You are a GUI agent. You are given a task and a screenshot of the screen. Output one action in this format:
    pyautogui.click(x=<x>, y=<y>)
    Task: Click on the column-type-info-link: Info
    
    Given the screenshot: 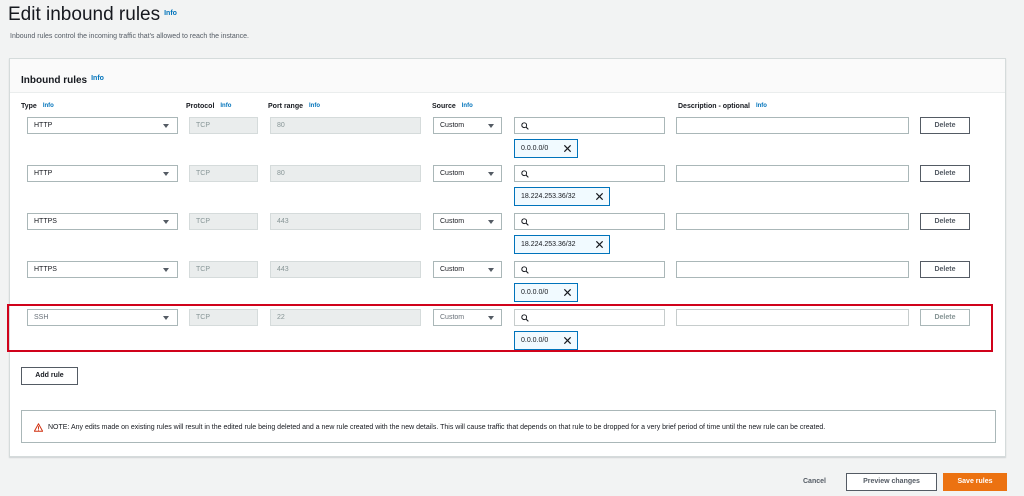 What is the action you would take?
    pyautogui.click(x=48, y=106)
    